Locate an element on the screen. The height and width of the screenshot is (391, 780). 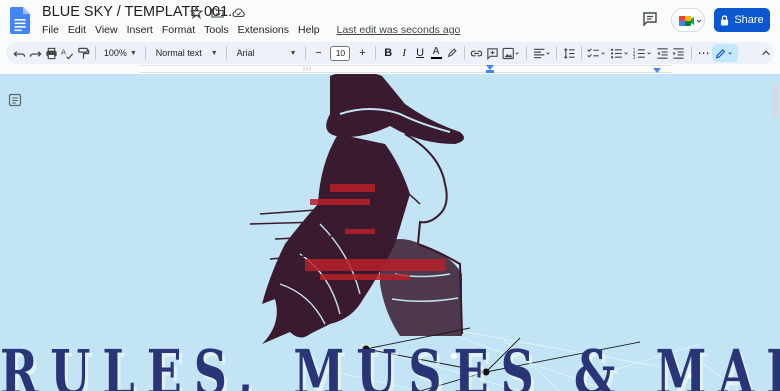
move-folder-icon is located at coordinates (217, 12).